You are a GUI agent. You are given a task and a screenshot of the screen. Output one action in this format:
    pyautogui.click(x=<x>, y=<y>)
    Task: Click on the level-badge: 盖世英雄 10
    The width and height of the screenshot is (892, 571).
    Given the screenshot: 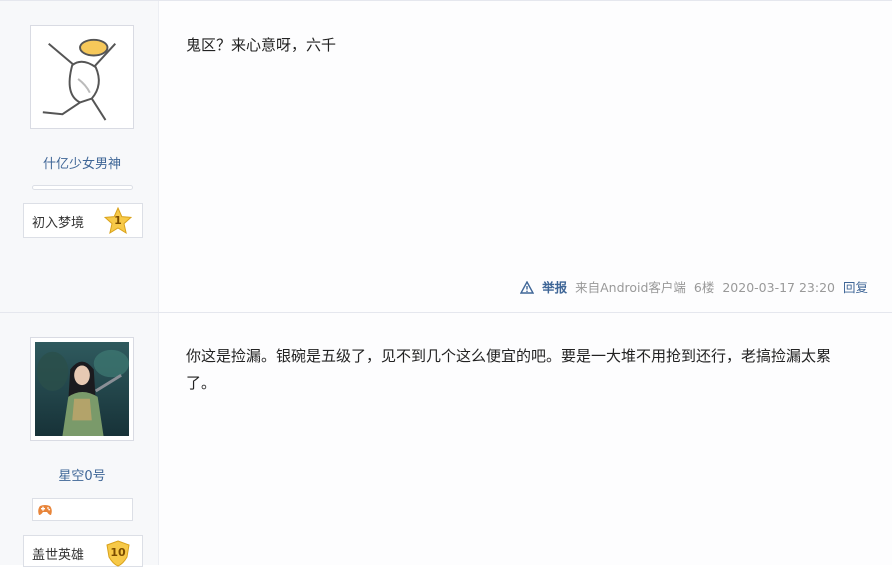 What is the action you would take?
    pyautogui.click(x=83, y=551)
    